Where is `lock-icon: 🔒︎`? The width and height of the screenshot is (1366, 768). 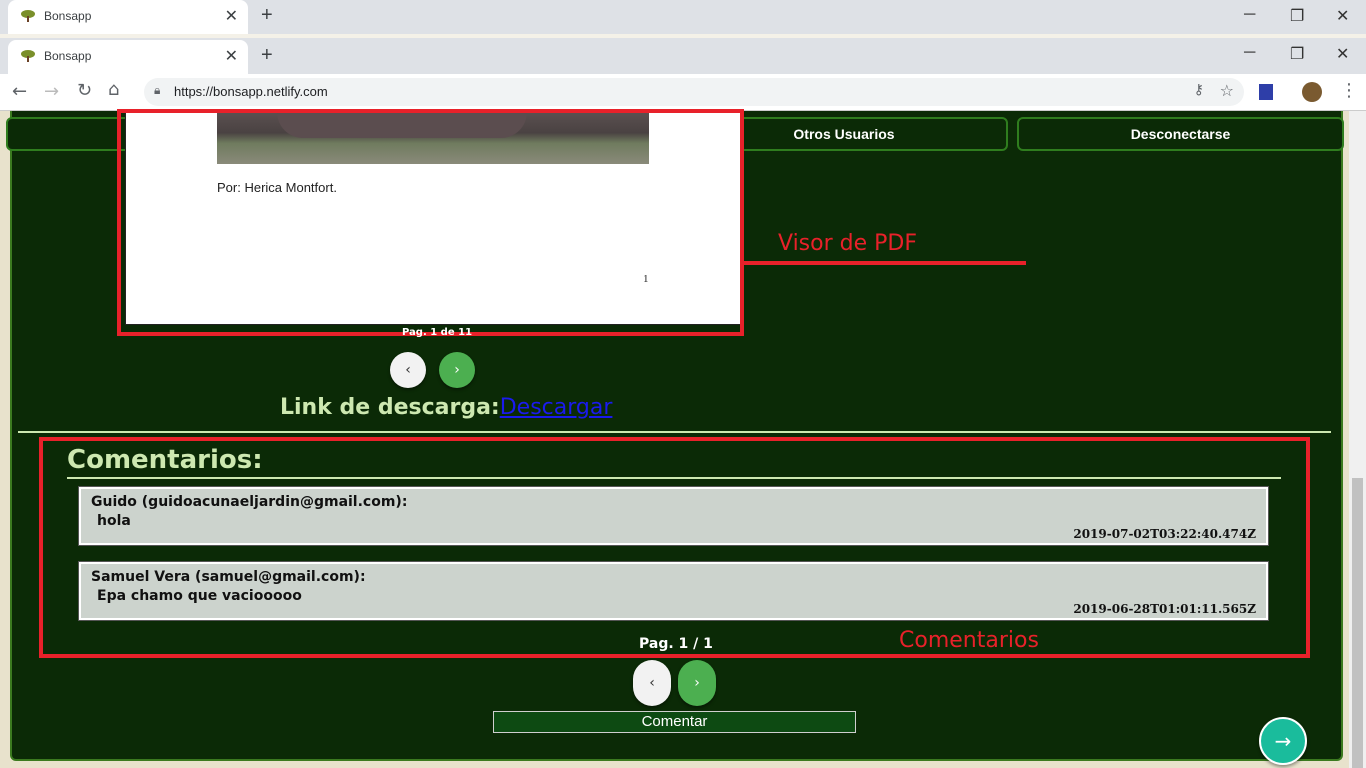
lock-icon: 🔒︎ is located at coordinates (157, 90).